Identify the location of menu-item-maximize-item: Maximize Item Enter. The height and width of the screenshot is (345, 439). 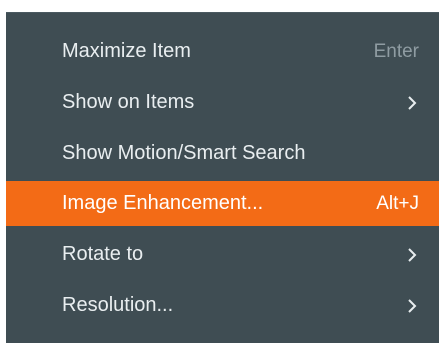
(222, 51).